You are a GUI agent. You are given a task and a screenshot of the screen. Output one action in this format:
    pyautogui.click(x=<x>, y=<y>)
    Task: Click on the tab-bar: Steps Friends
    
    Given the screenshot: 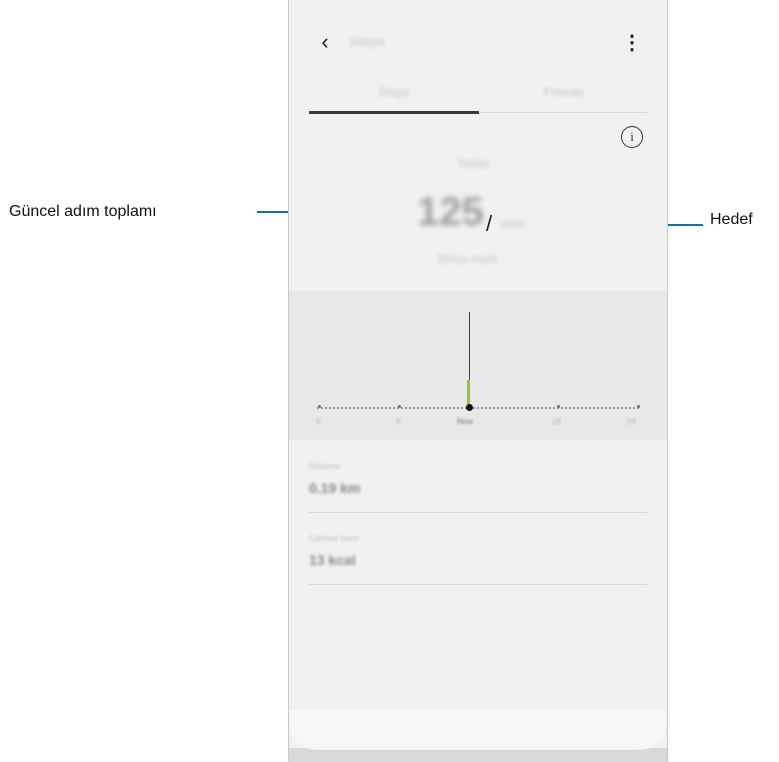 What is the action you would take?
    pyautogui.click(x=479, y=94)
    